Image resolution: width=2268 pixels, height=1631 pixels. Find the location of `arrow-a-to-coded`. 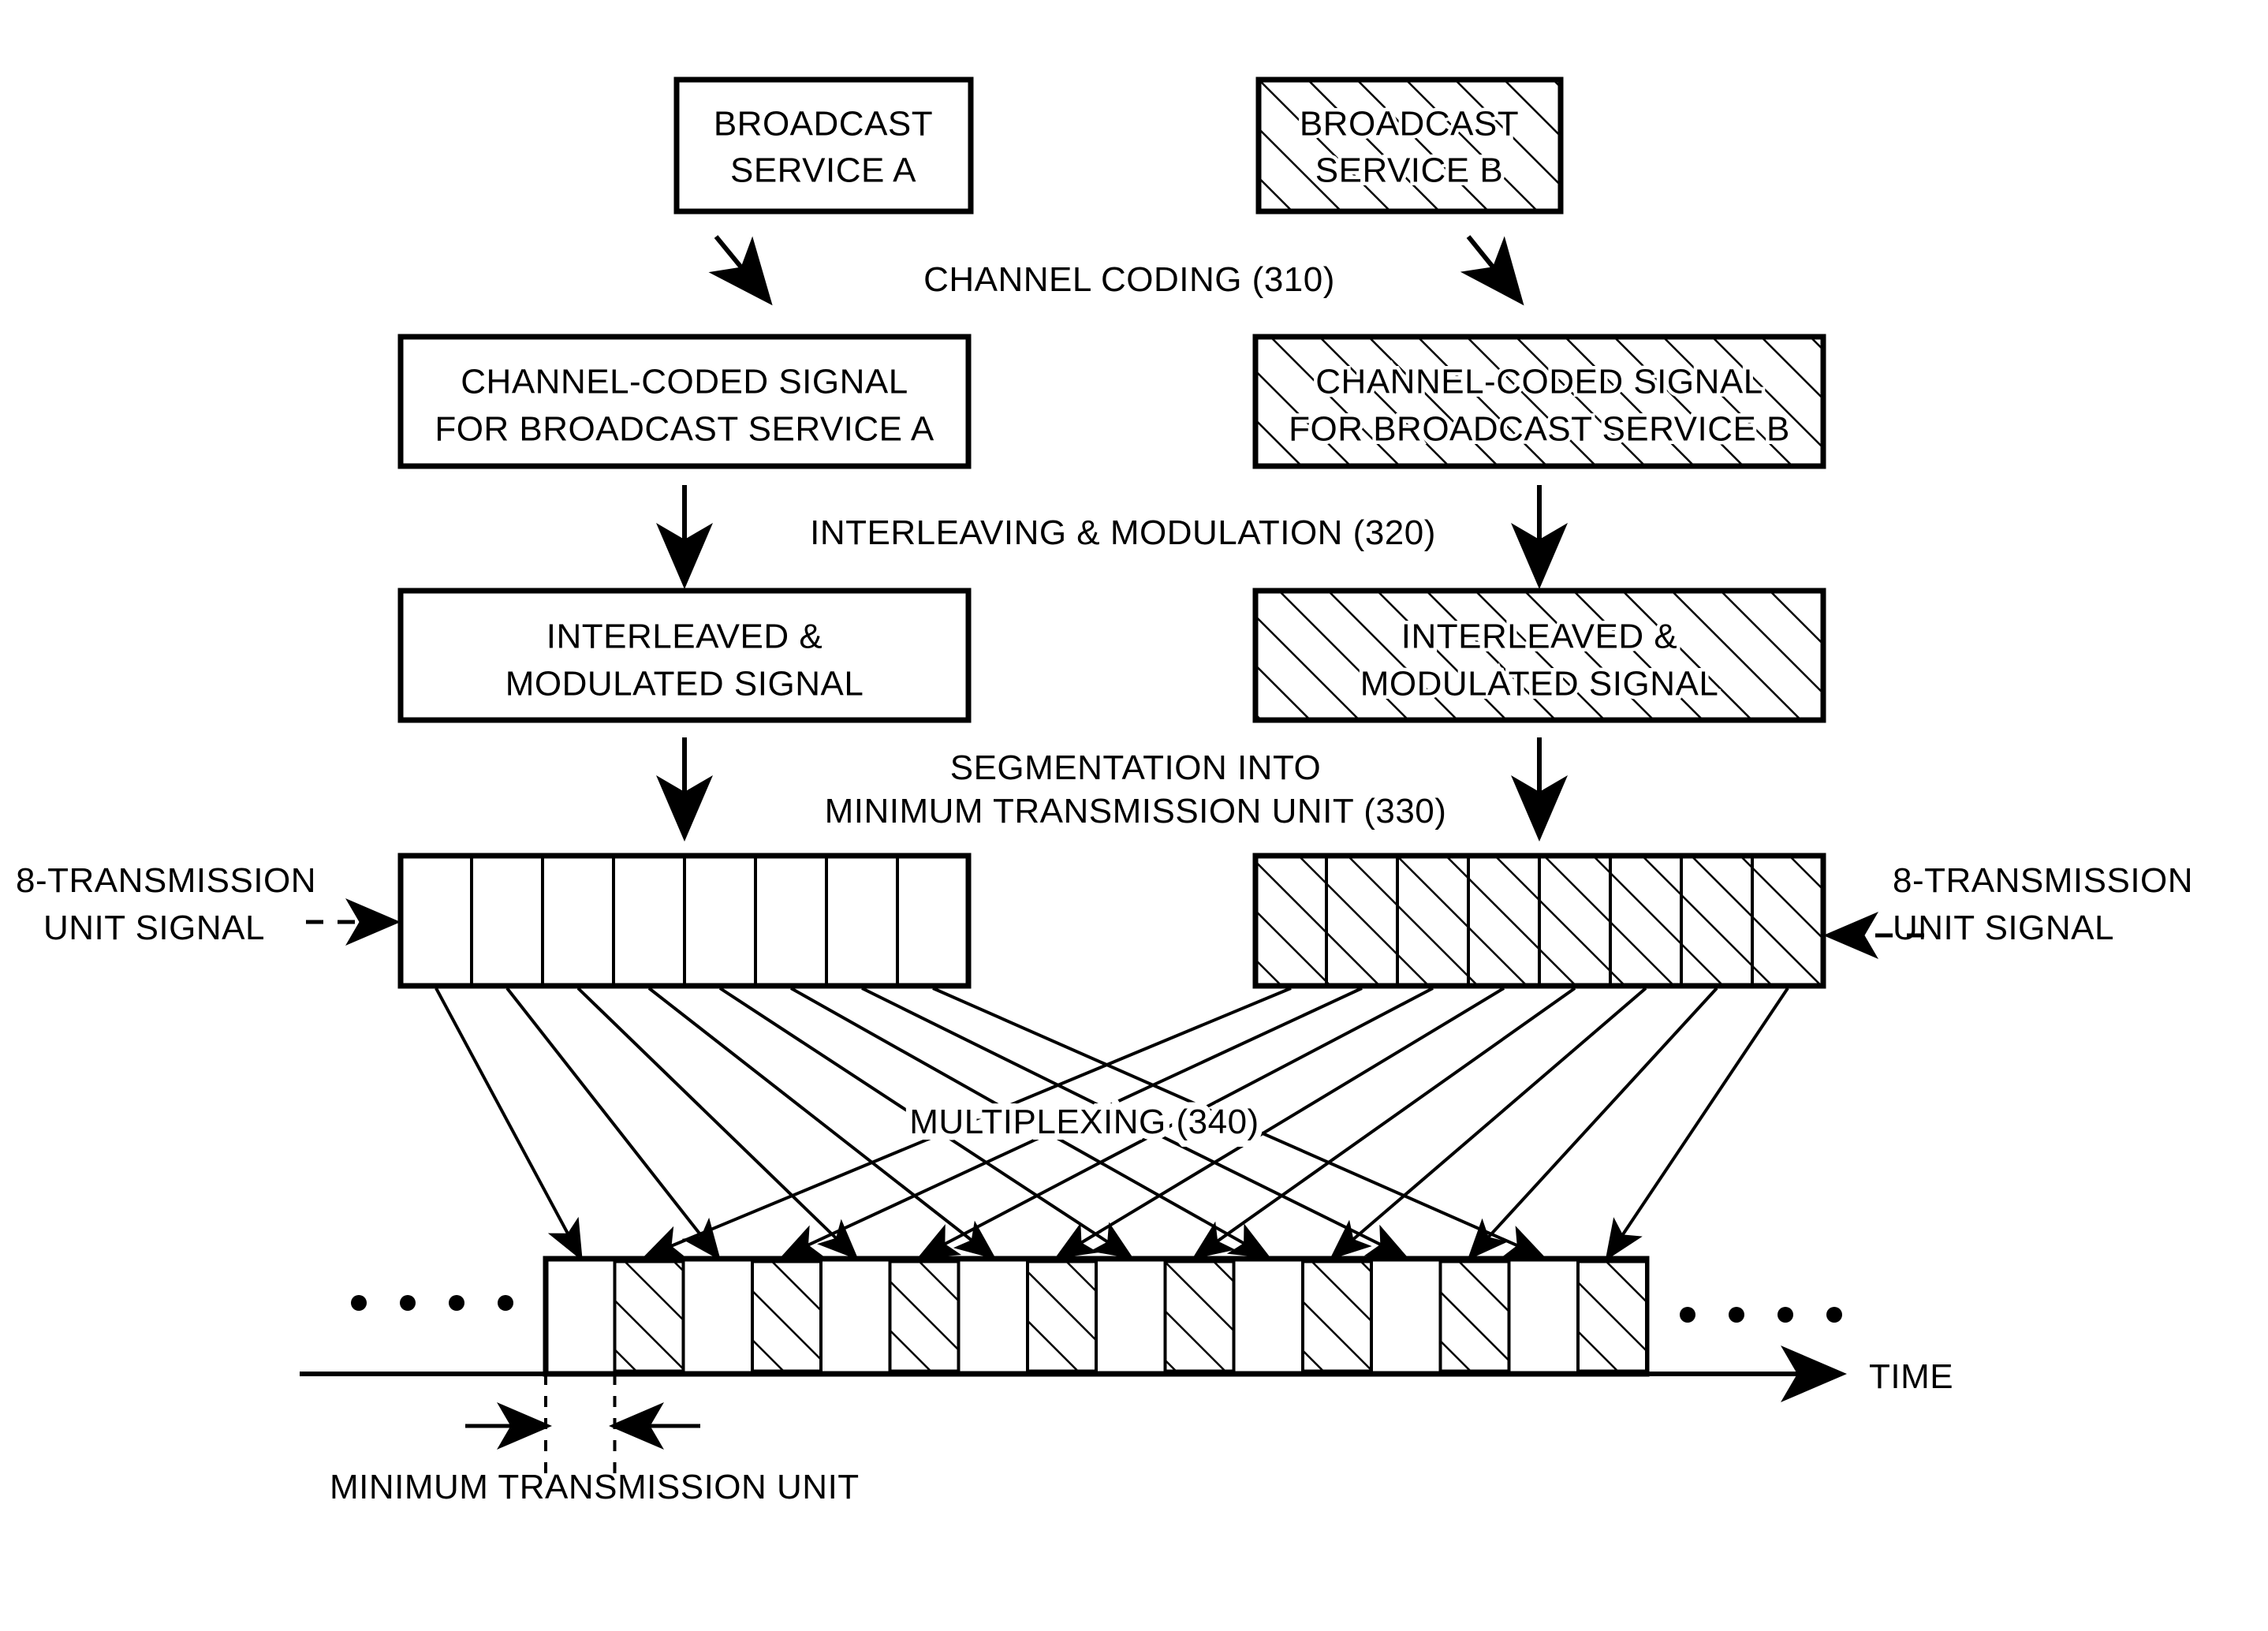

arrow-a-to-coded is located at coordinates (740, 270).